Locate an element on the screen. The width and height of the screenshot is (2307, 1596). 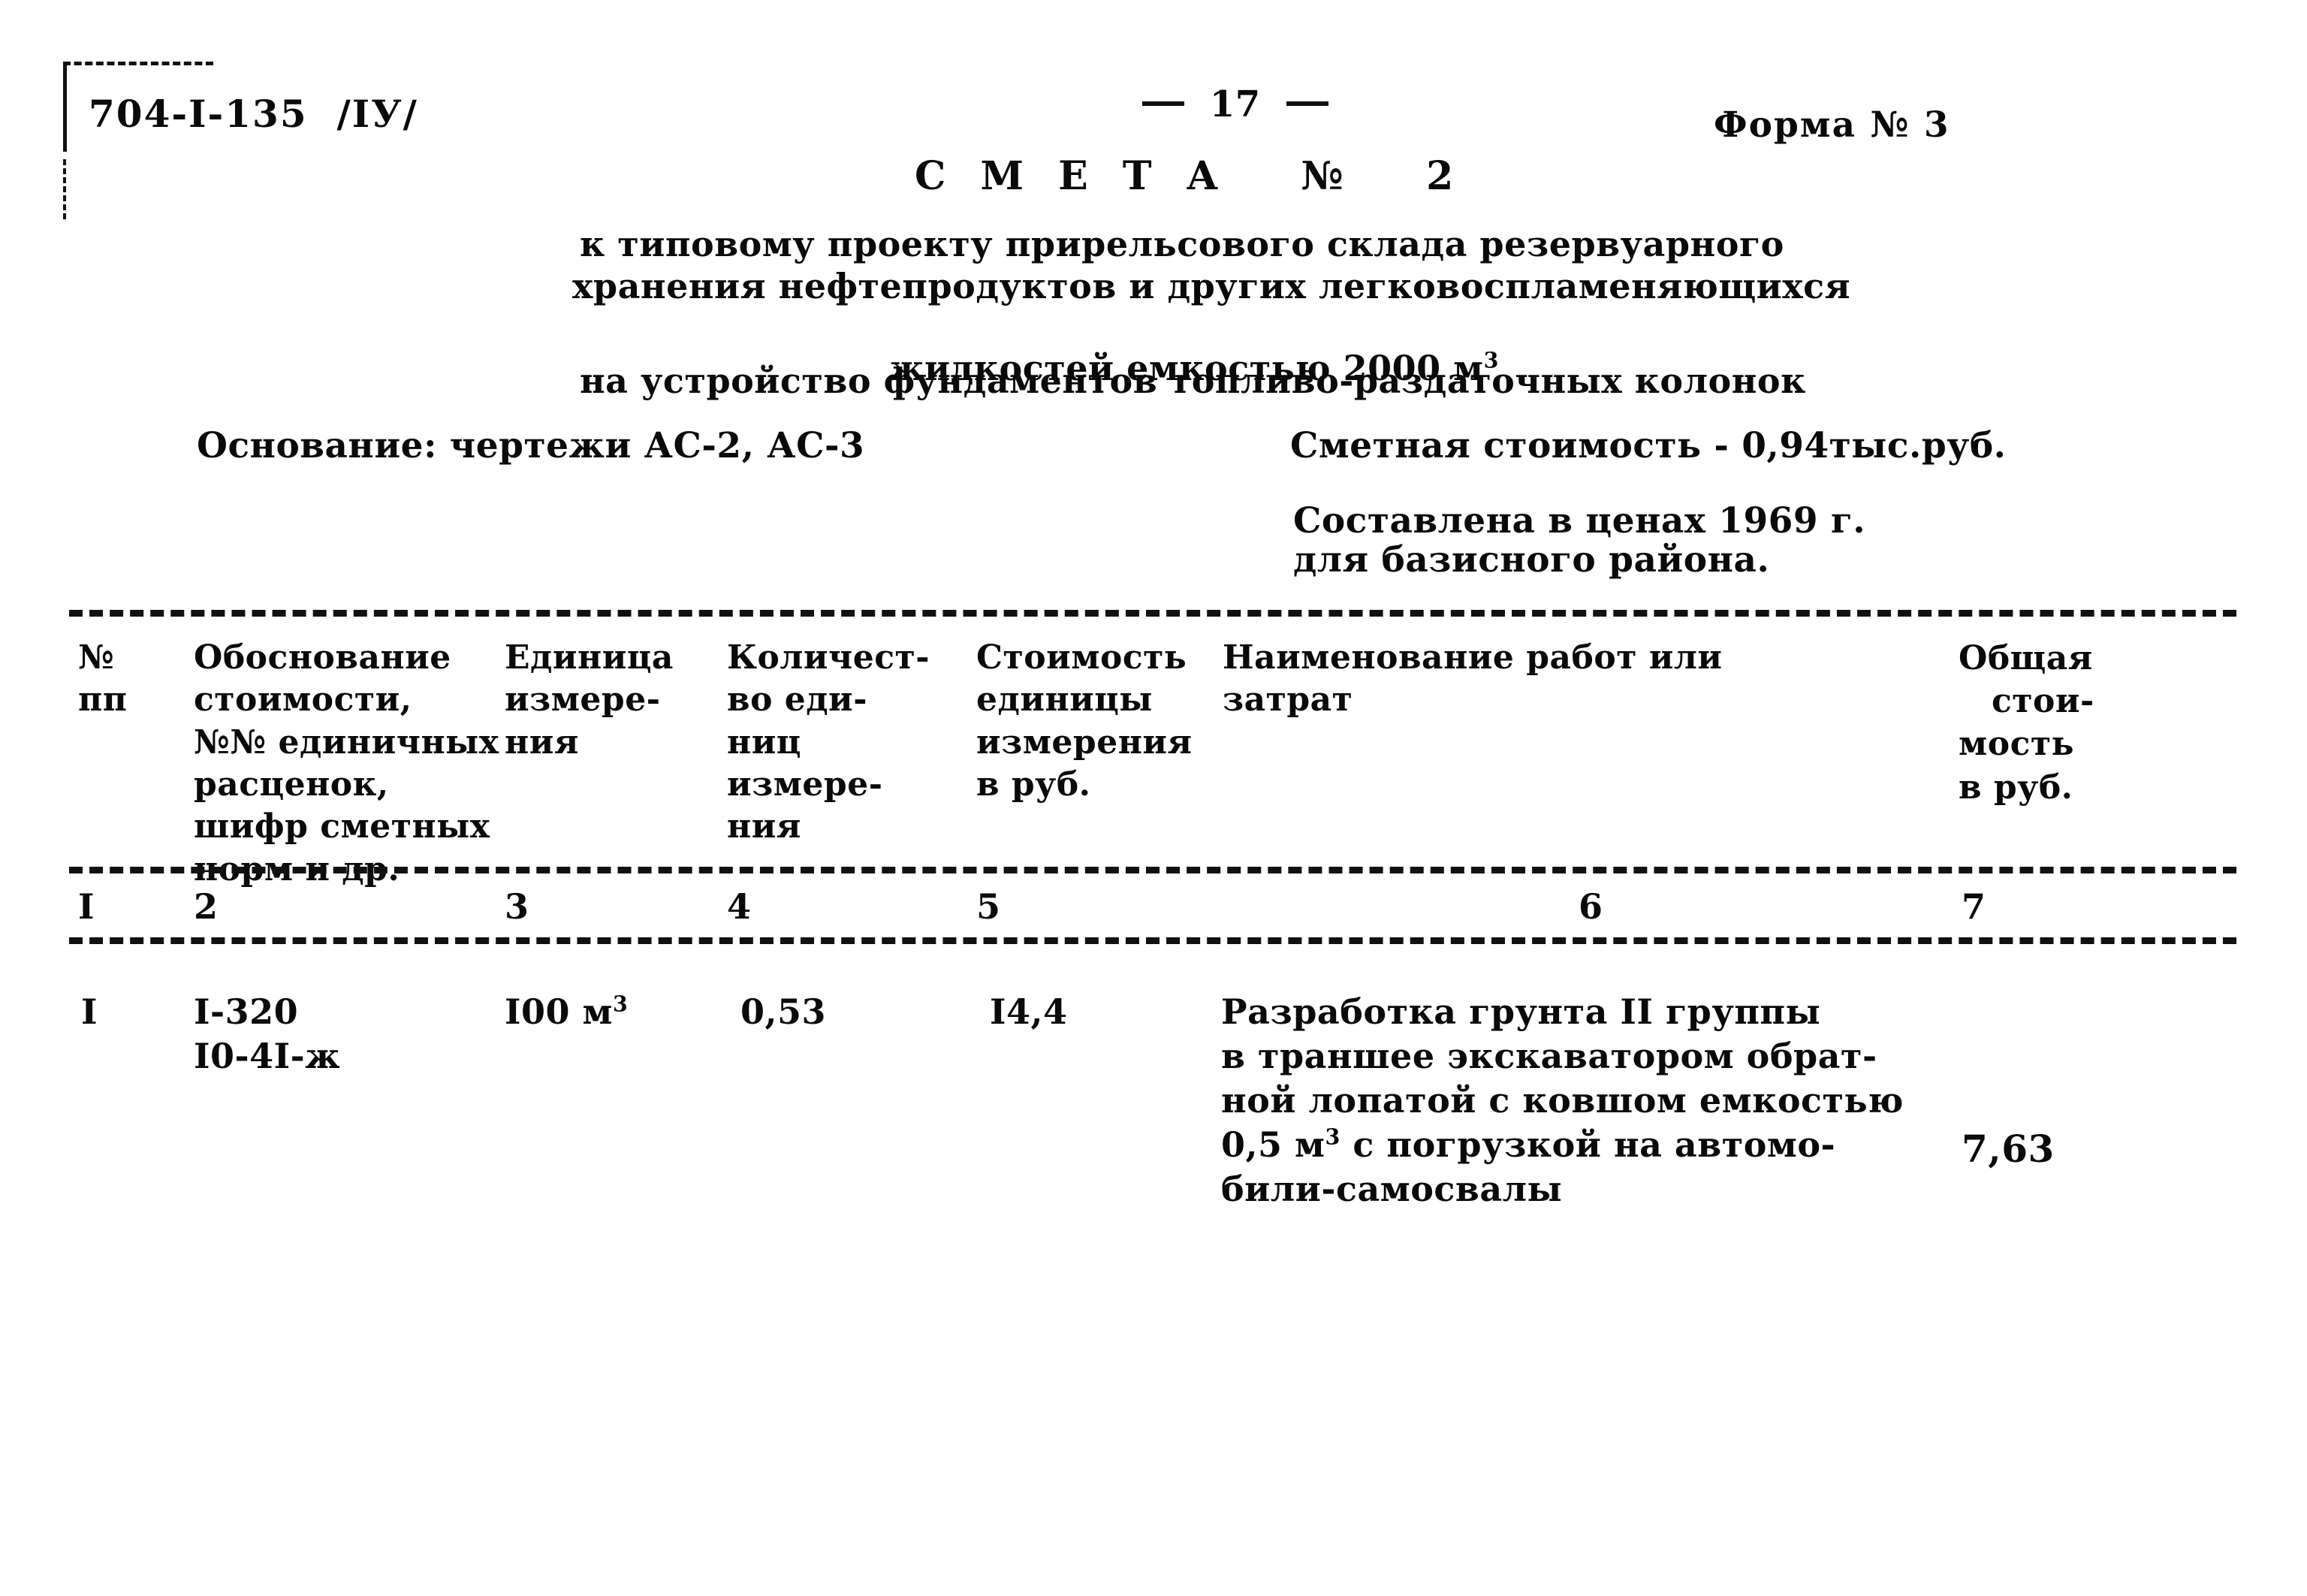
row-number: I is located at coordinates (89, 1011).